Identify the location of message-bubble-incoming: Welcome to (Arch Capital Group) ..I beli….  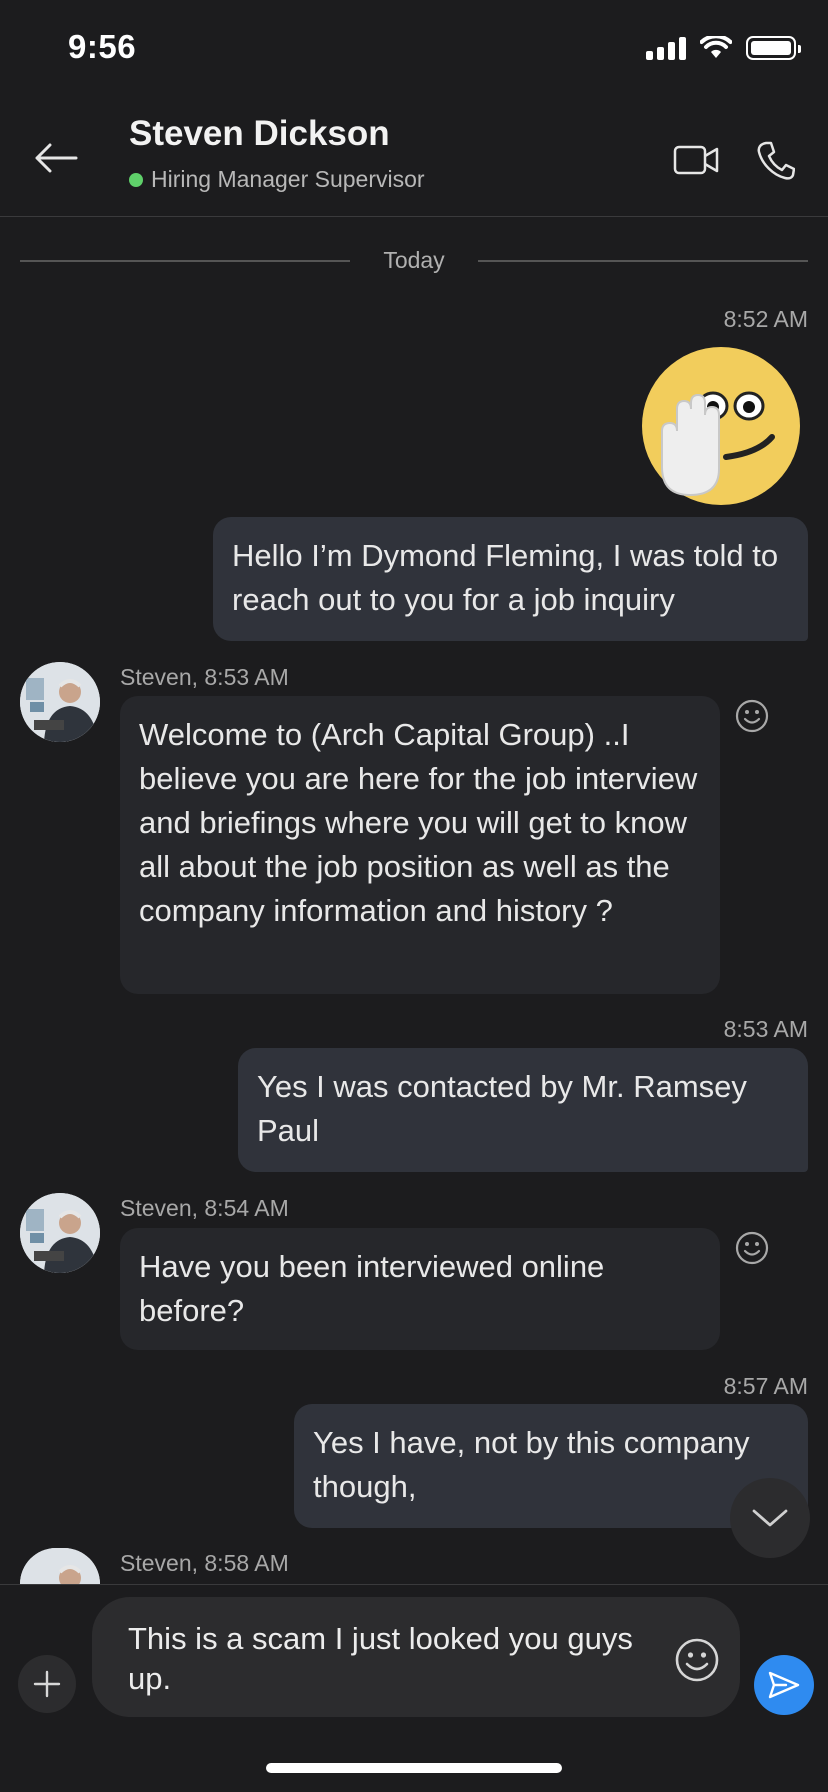
(420, 845).